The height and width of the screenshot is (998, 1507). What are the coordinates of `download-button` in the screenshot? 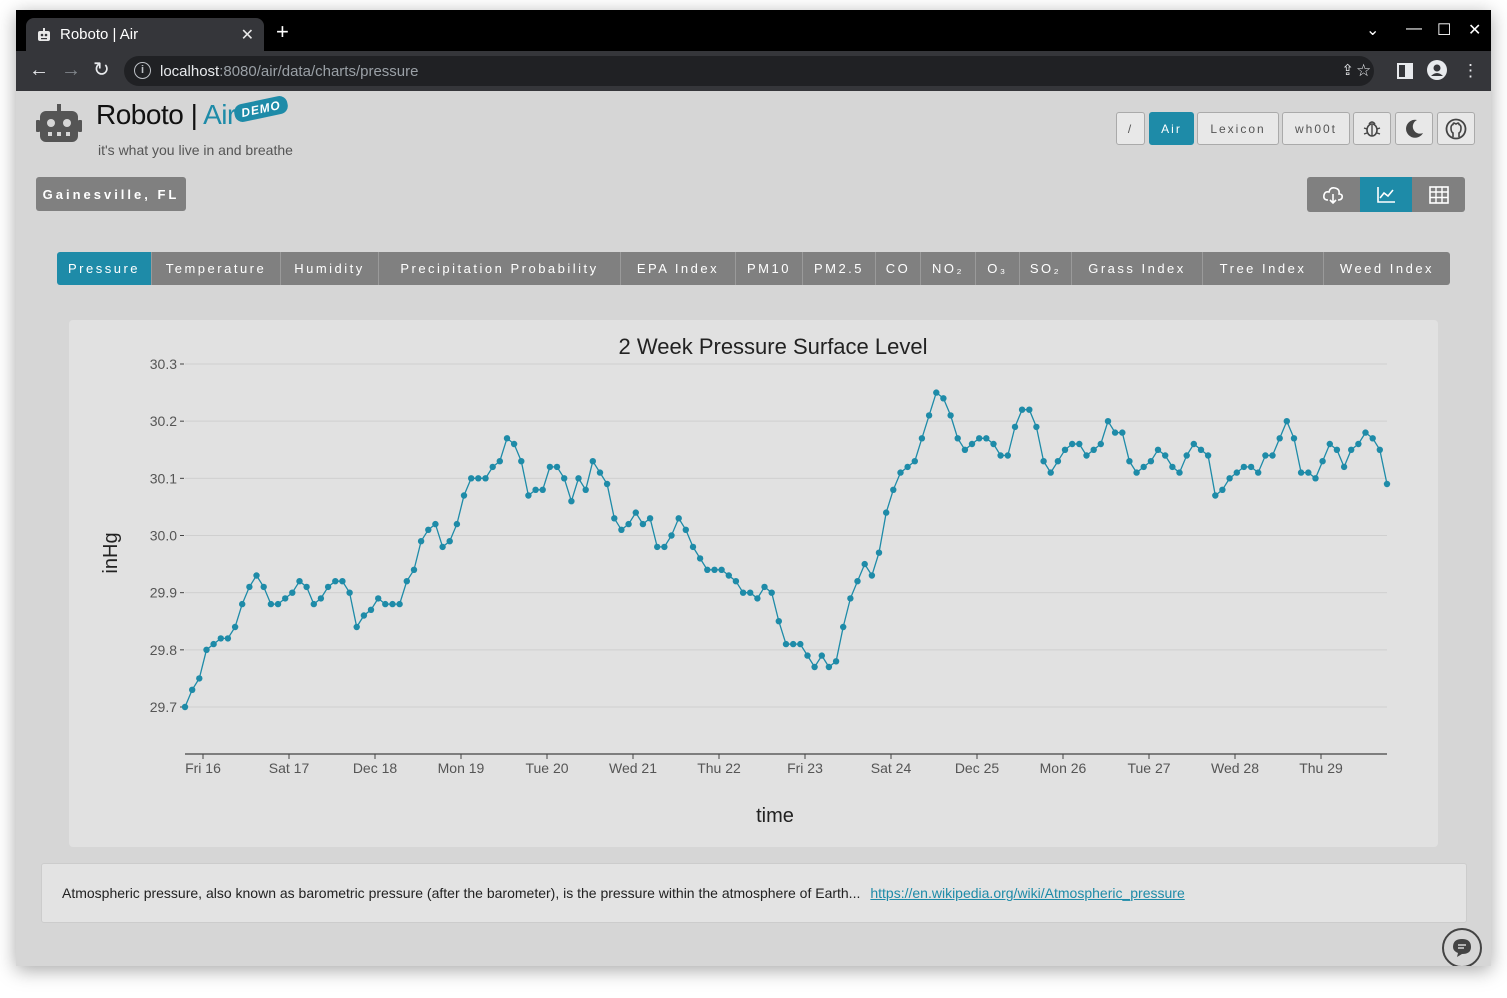 It's located at (1333, 194).